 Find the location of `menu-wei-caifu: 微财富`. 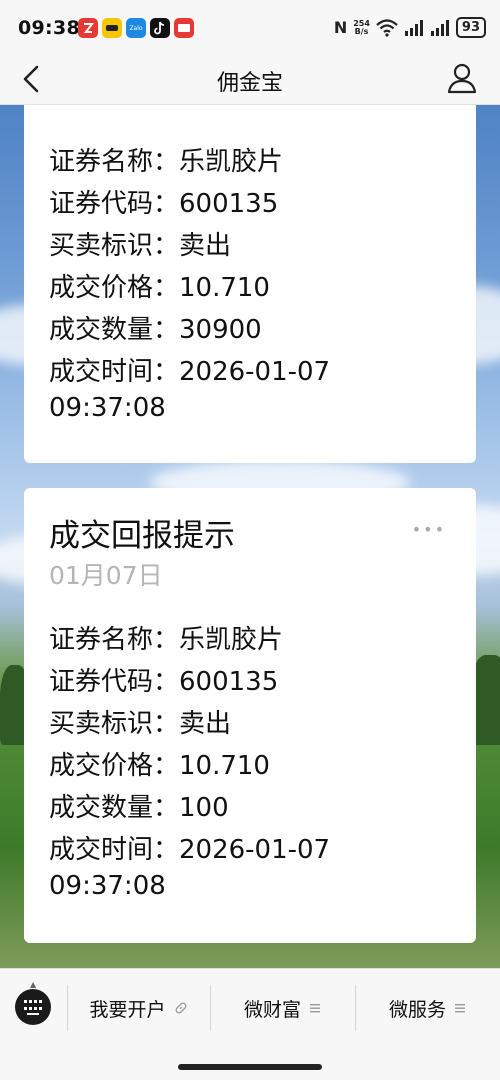

menu-wei-caifu: 微财富 is located at coordinates (282, 1008).